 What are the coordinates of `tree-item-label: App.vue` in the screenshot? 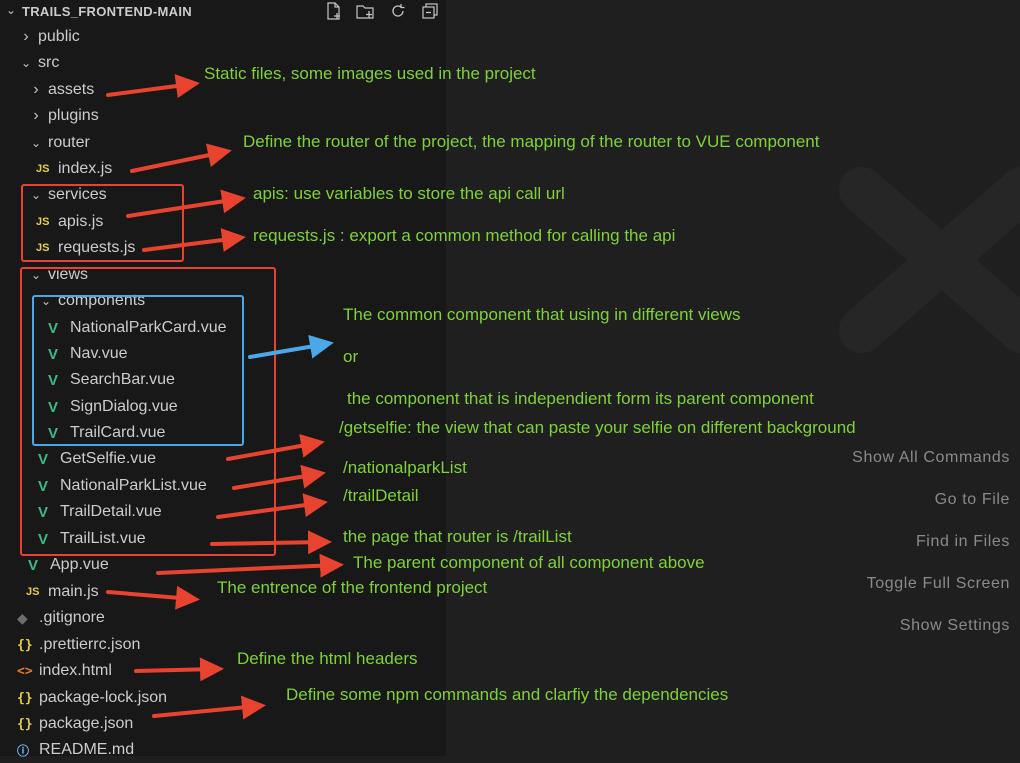 It's located at (79, 564).